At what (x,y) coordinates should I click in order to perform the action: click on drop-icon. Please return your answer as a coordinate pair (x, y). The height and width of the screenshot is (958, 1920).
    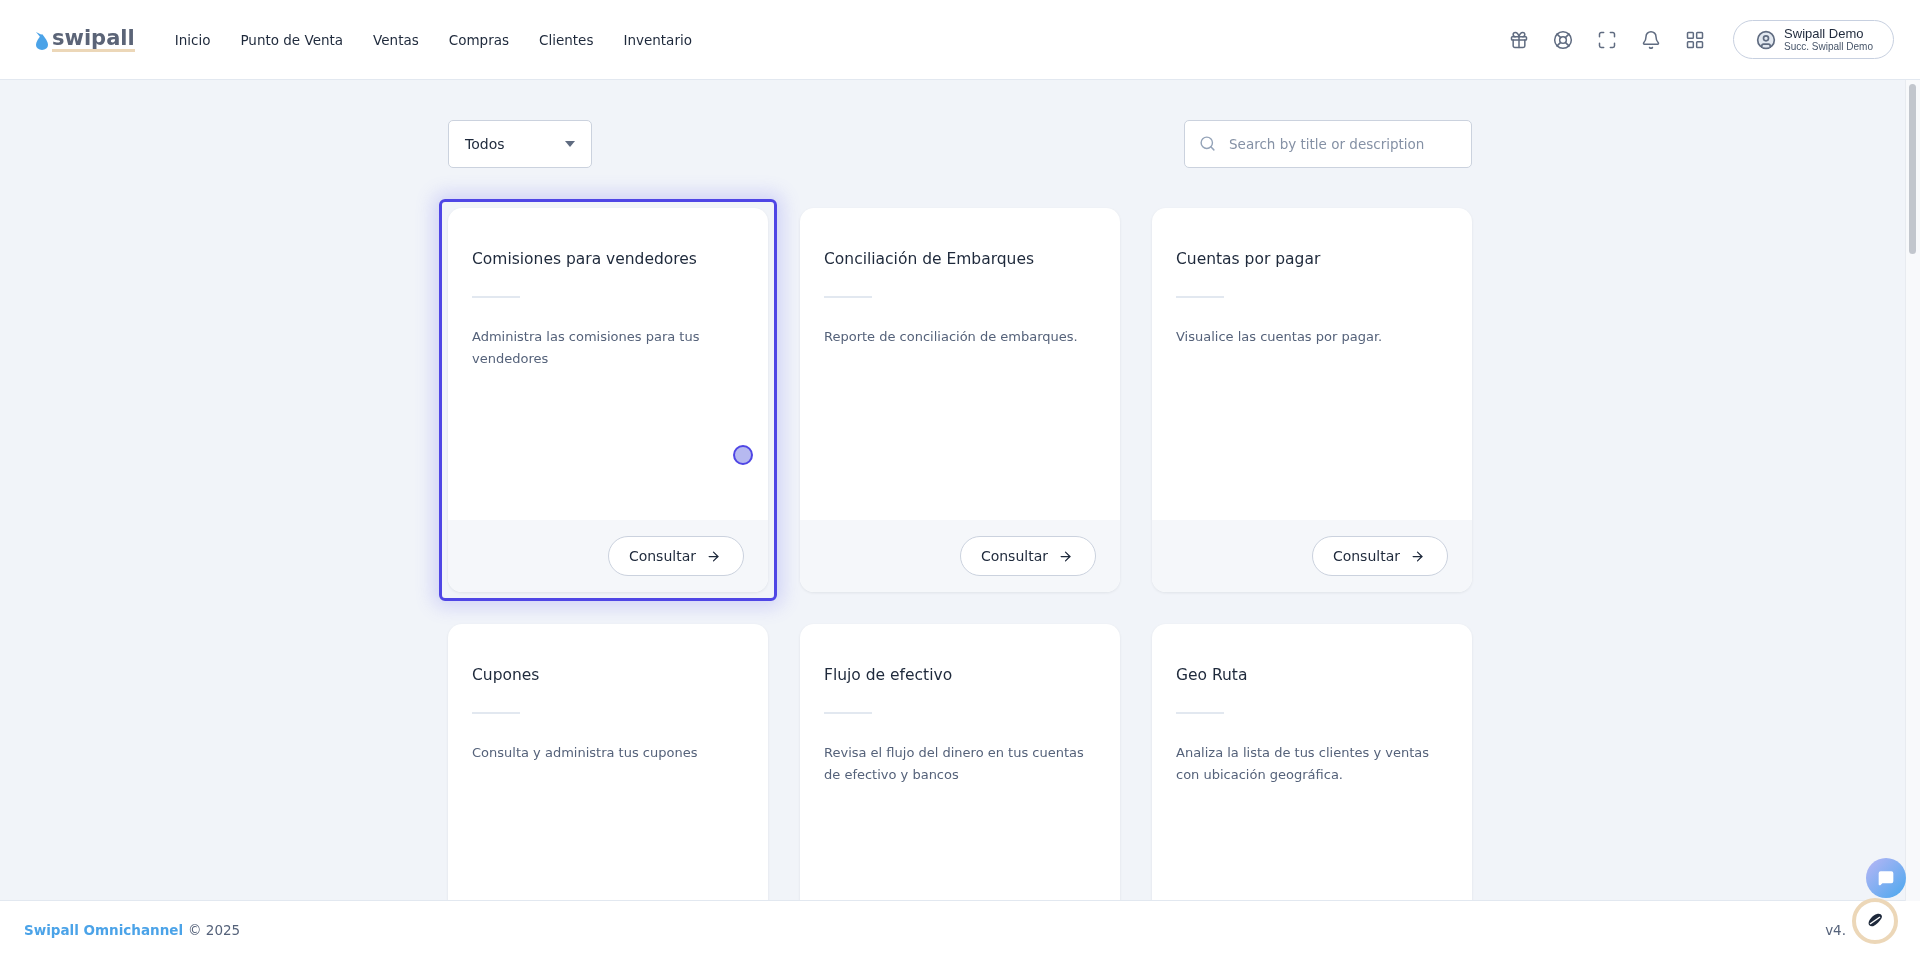
    Looking at the image, I should click on (42, 39).